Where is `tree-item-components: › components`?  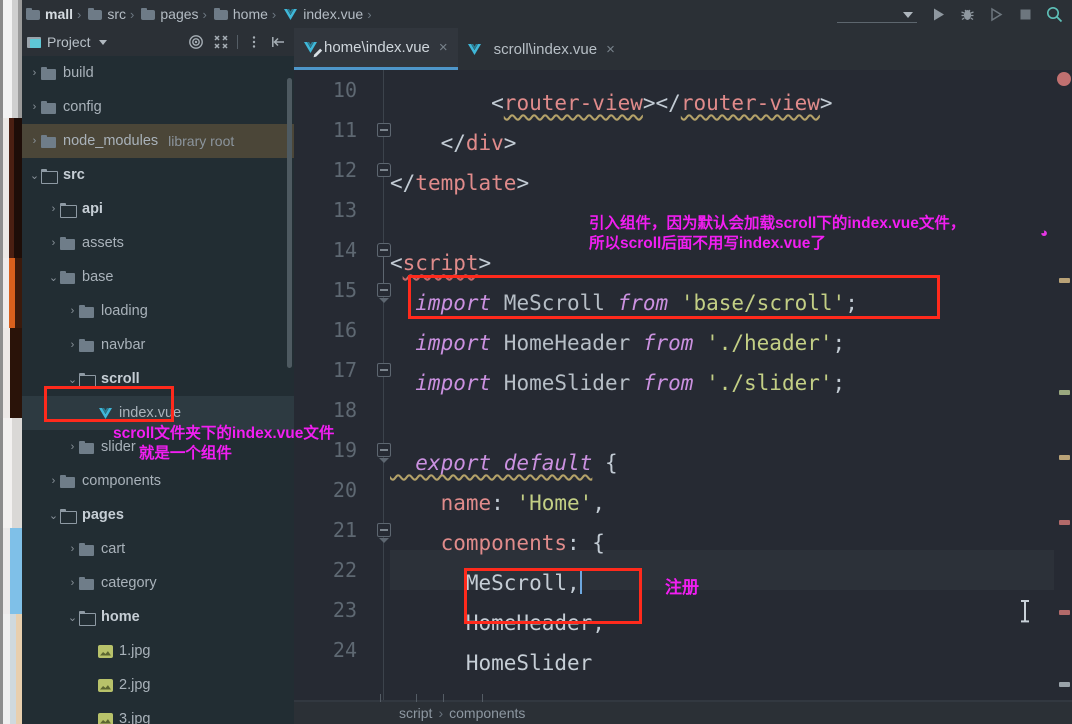 tree-item-components: › components is located at coordinates (158, 481).